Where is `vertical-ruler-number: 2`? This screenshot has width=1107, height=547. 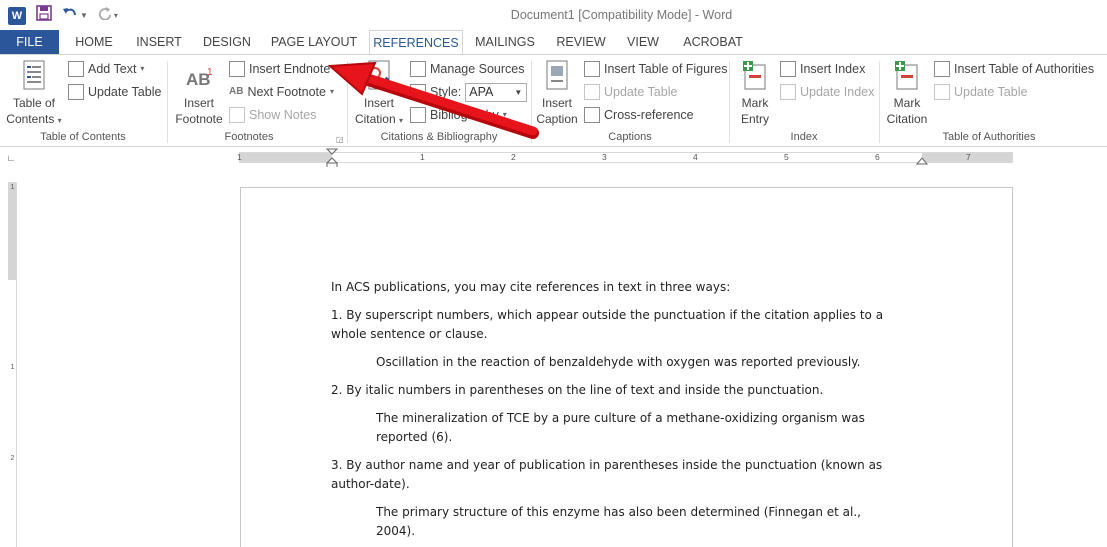 vertical-ruler-number: 2 is located at coordinates (12, 458).